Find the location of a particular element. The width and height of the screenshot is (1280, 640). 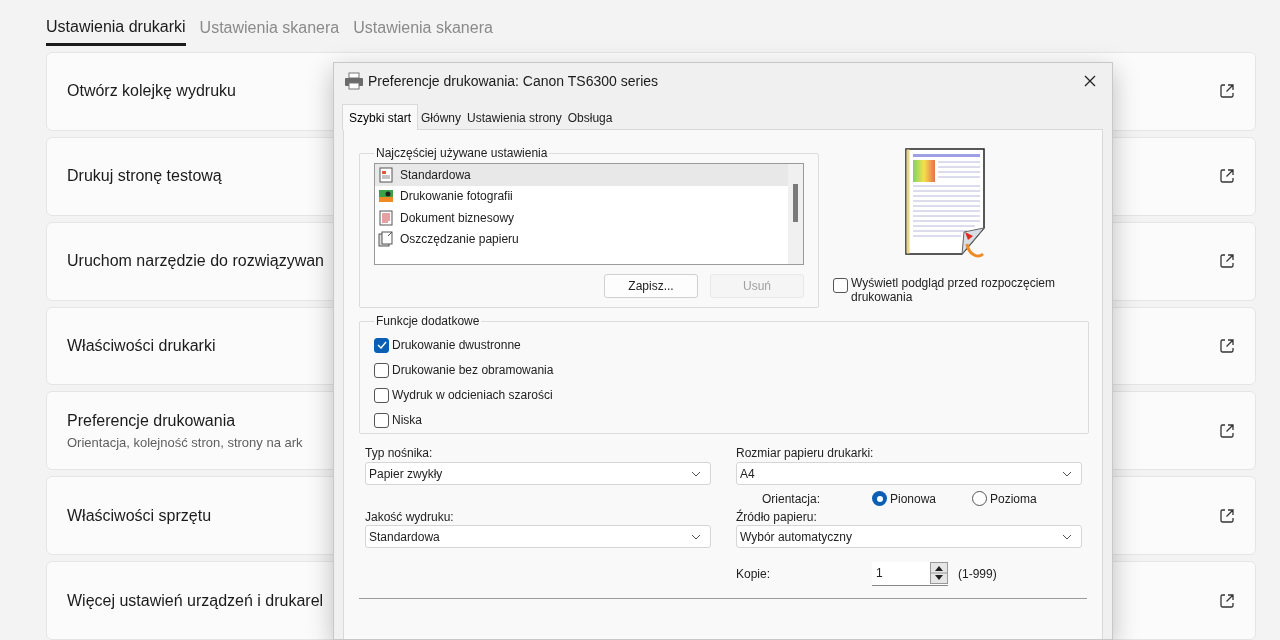

checkbox-label: Wyświetl podgląd przed rozpoczęciem drukowania is located at coordinates (953, 290).